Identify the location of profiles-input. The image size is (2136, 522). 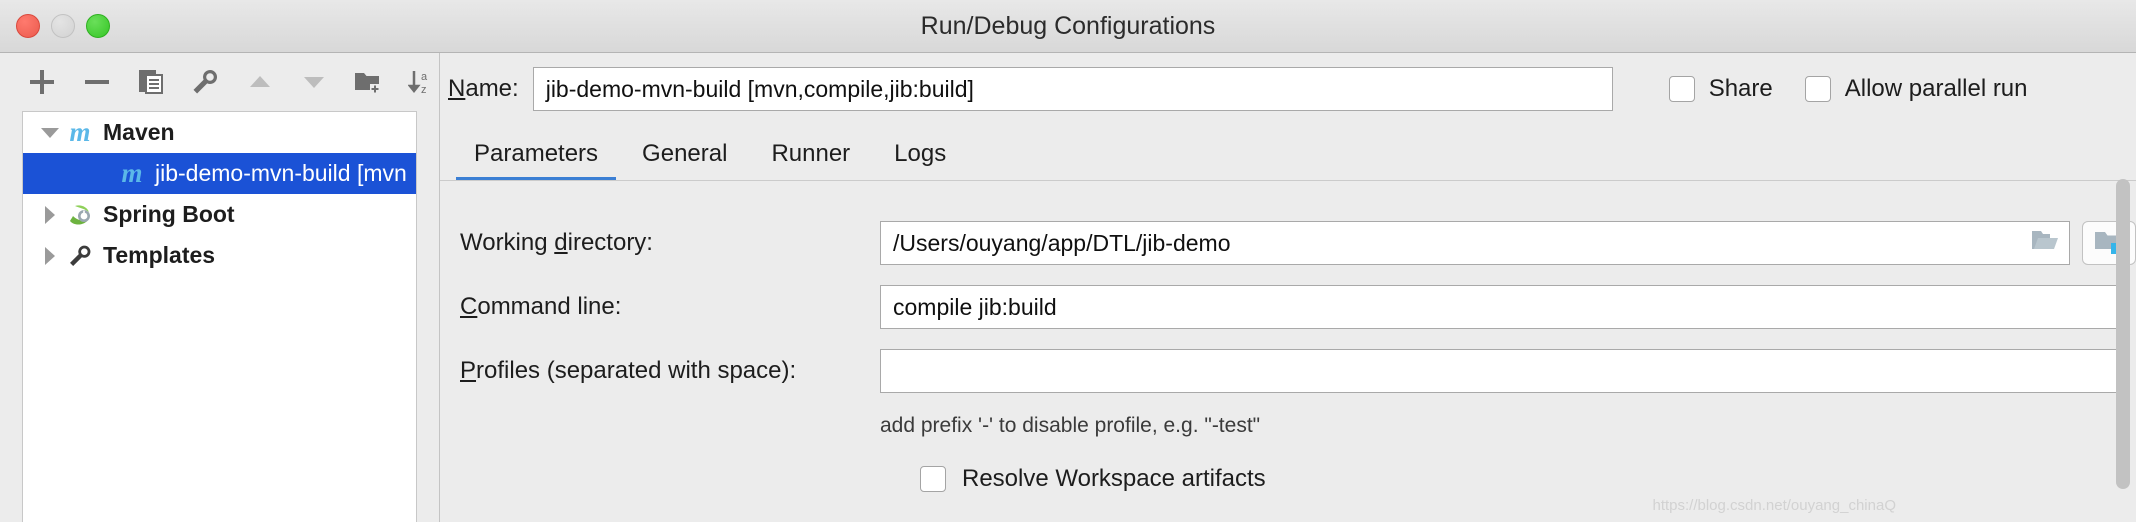
(1502, 371).